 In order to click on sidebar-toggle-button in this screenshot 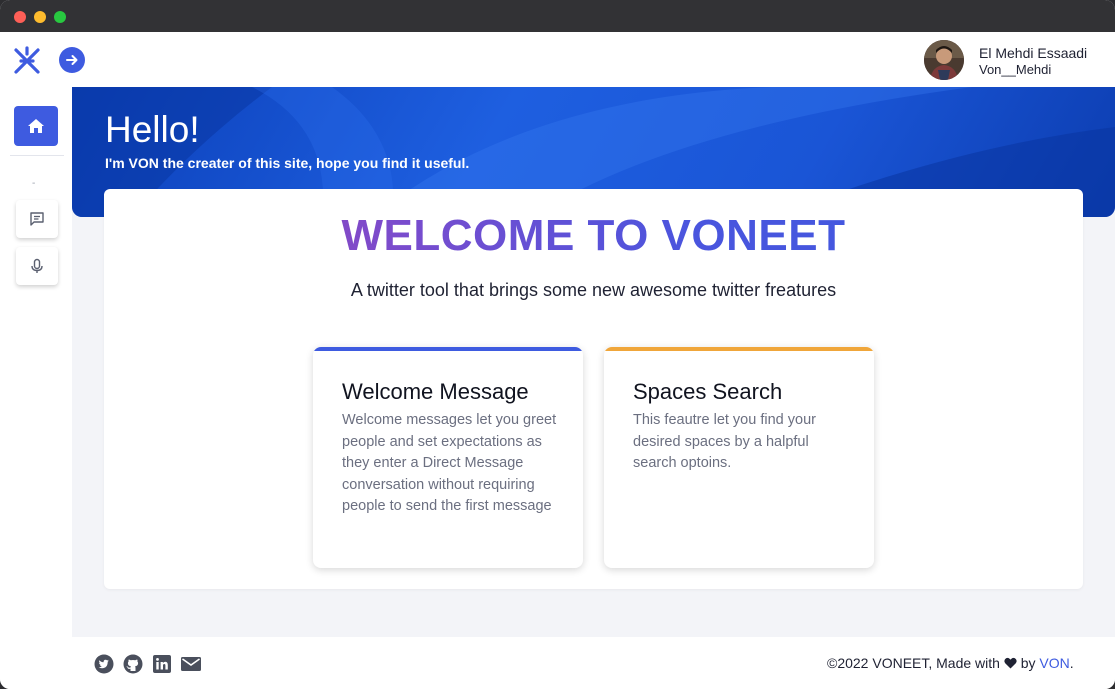, I will do `click(72, 60)`.